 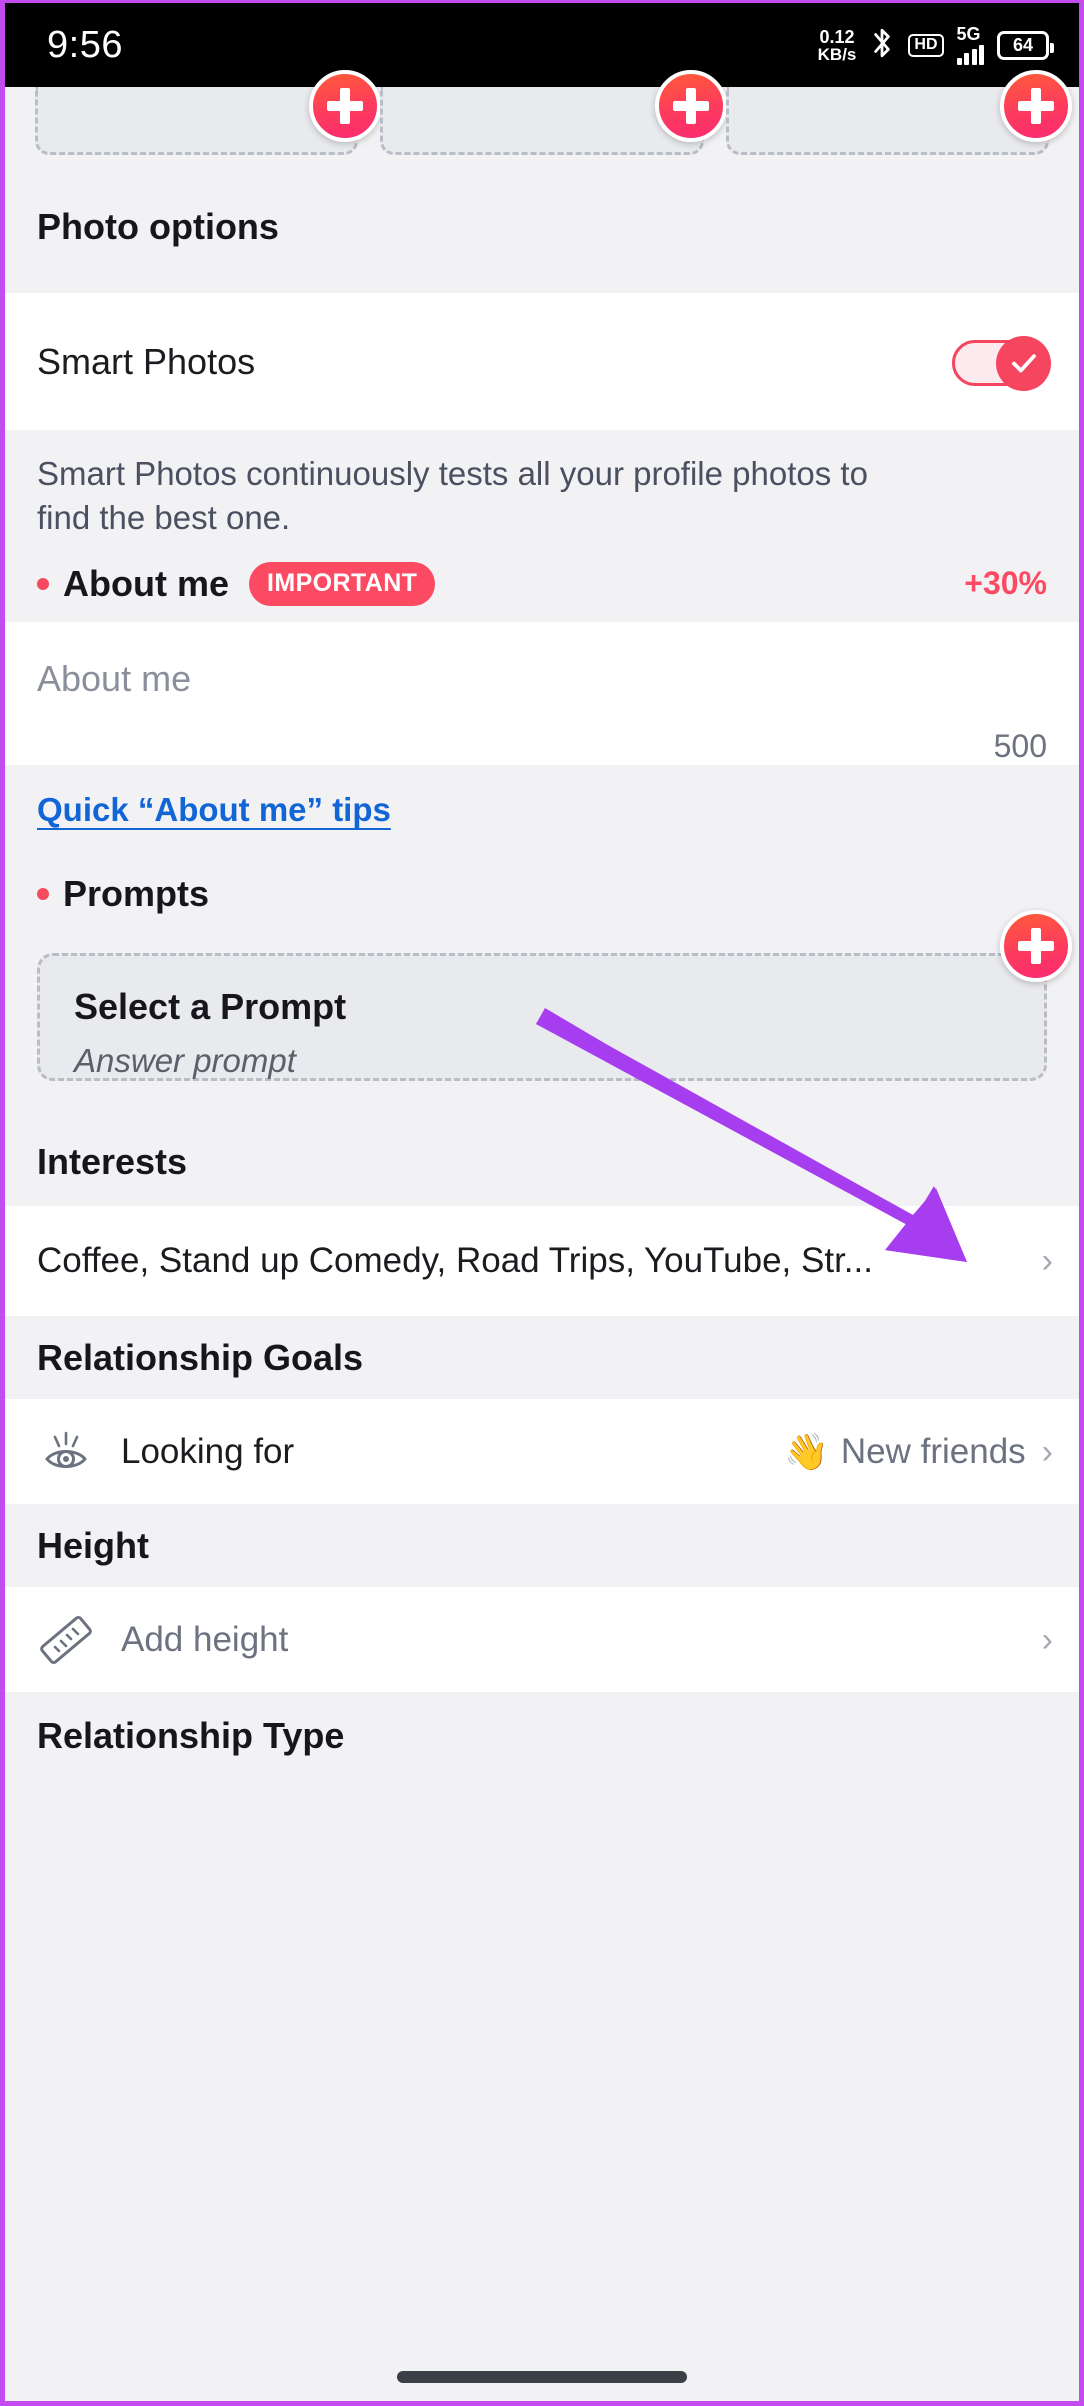 I want to click on relationship-type-header: Relationship Type, so click(x=542, y=1736).